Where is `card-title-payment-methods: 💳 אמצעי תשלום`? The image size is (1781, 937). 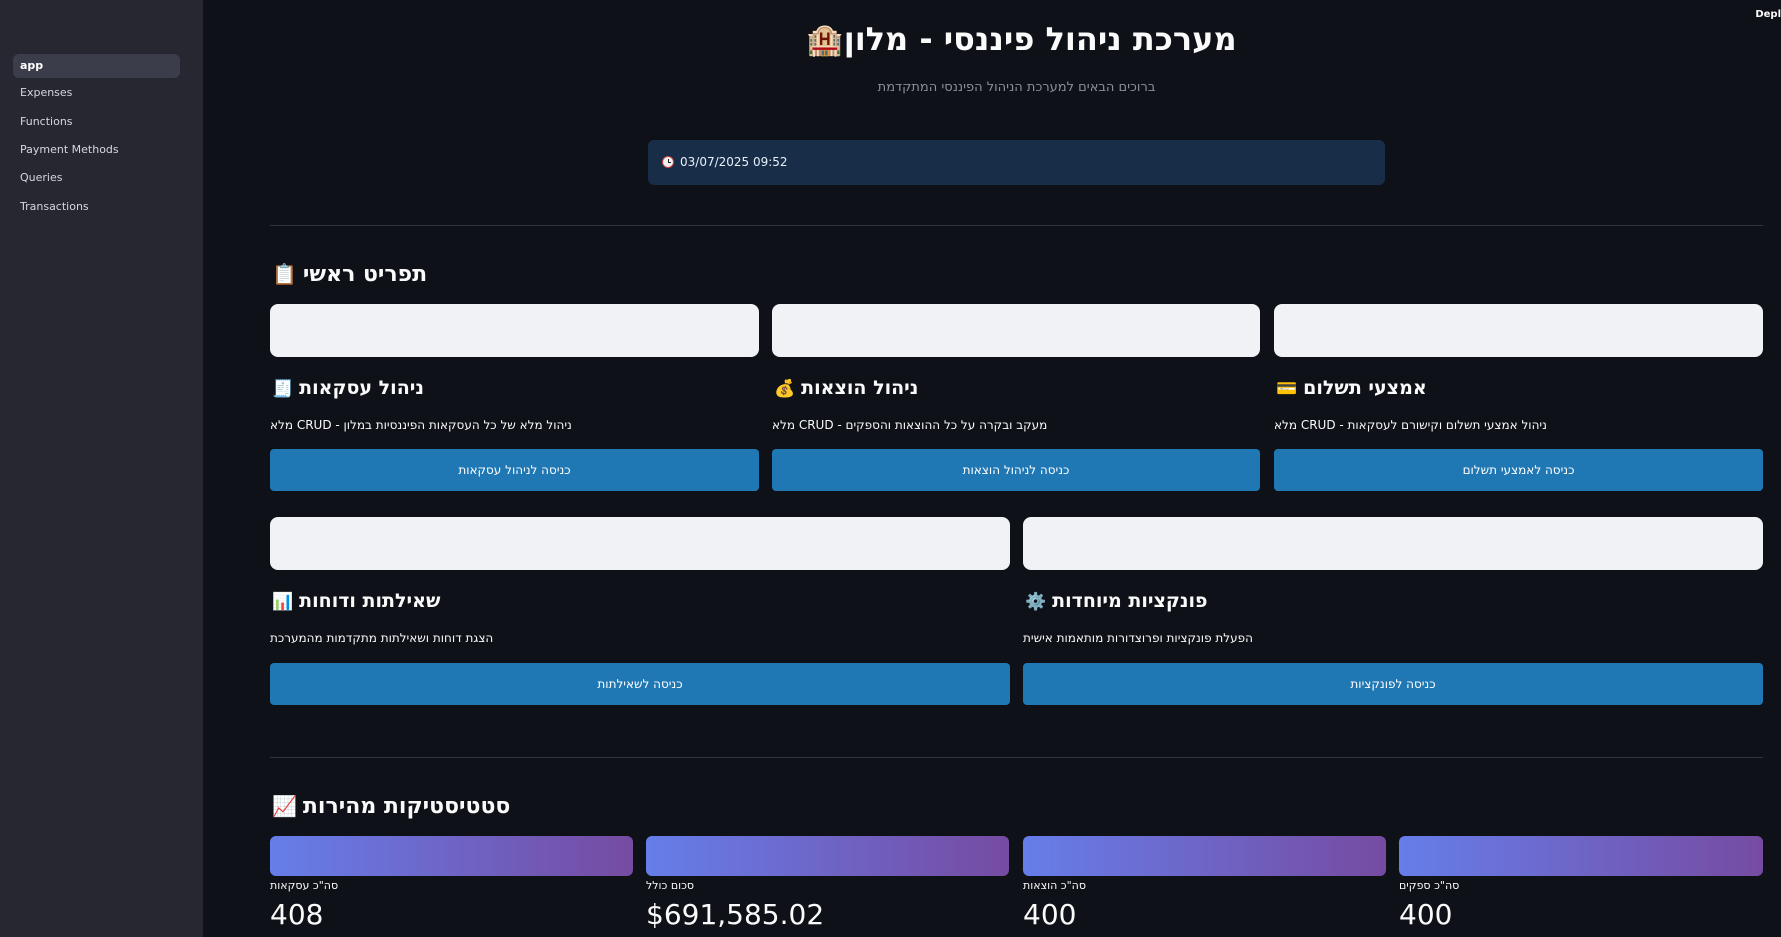 card-title-payment-methods: 💳 אמצעי תשלום is located at coordinates (1351, 388).